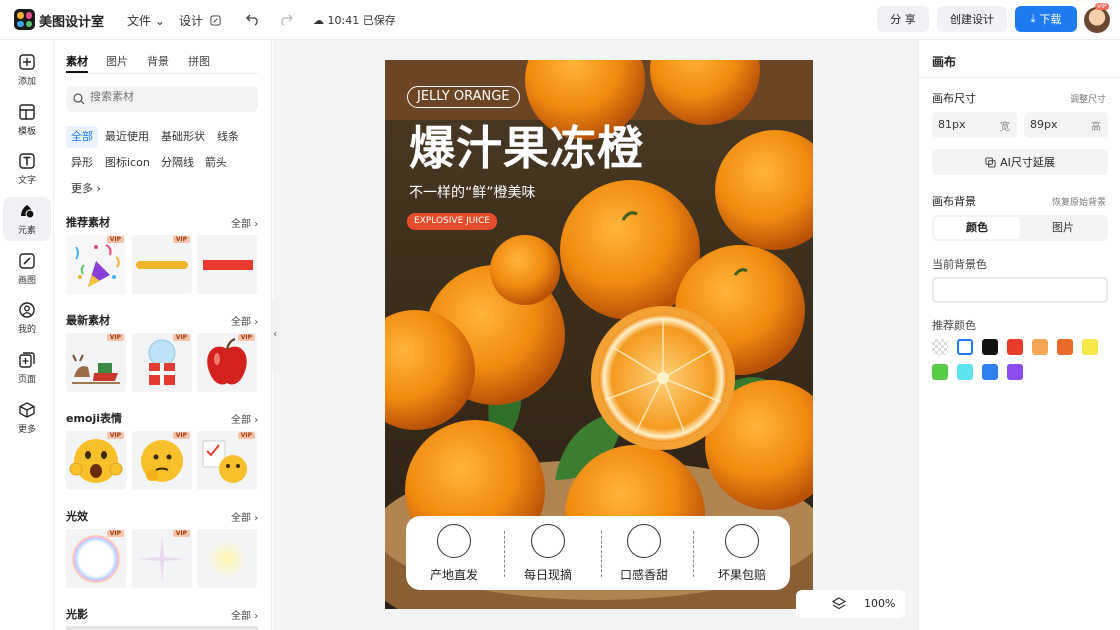 This screenshot has height=630, width=1120. I want to click on share-button: 分 享, so click(903, 19).